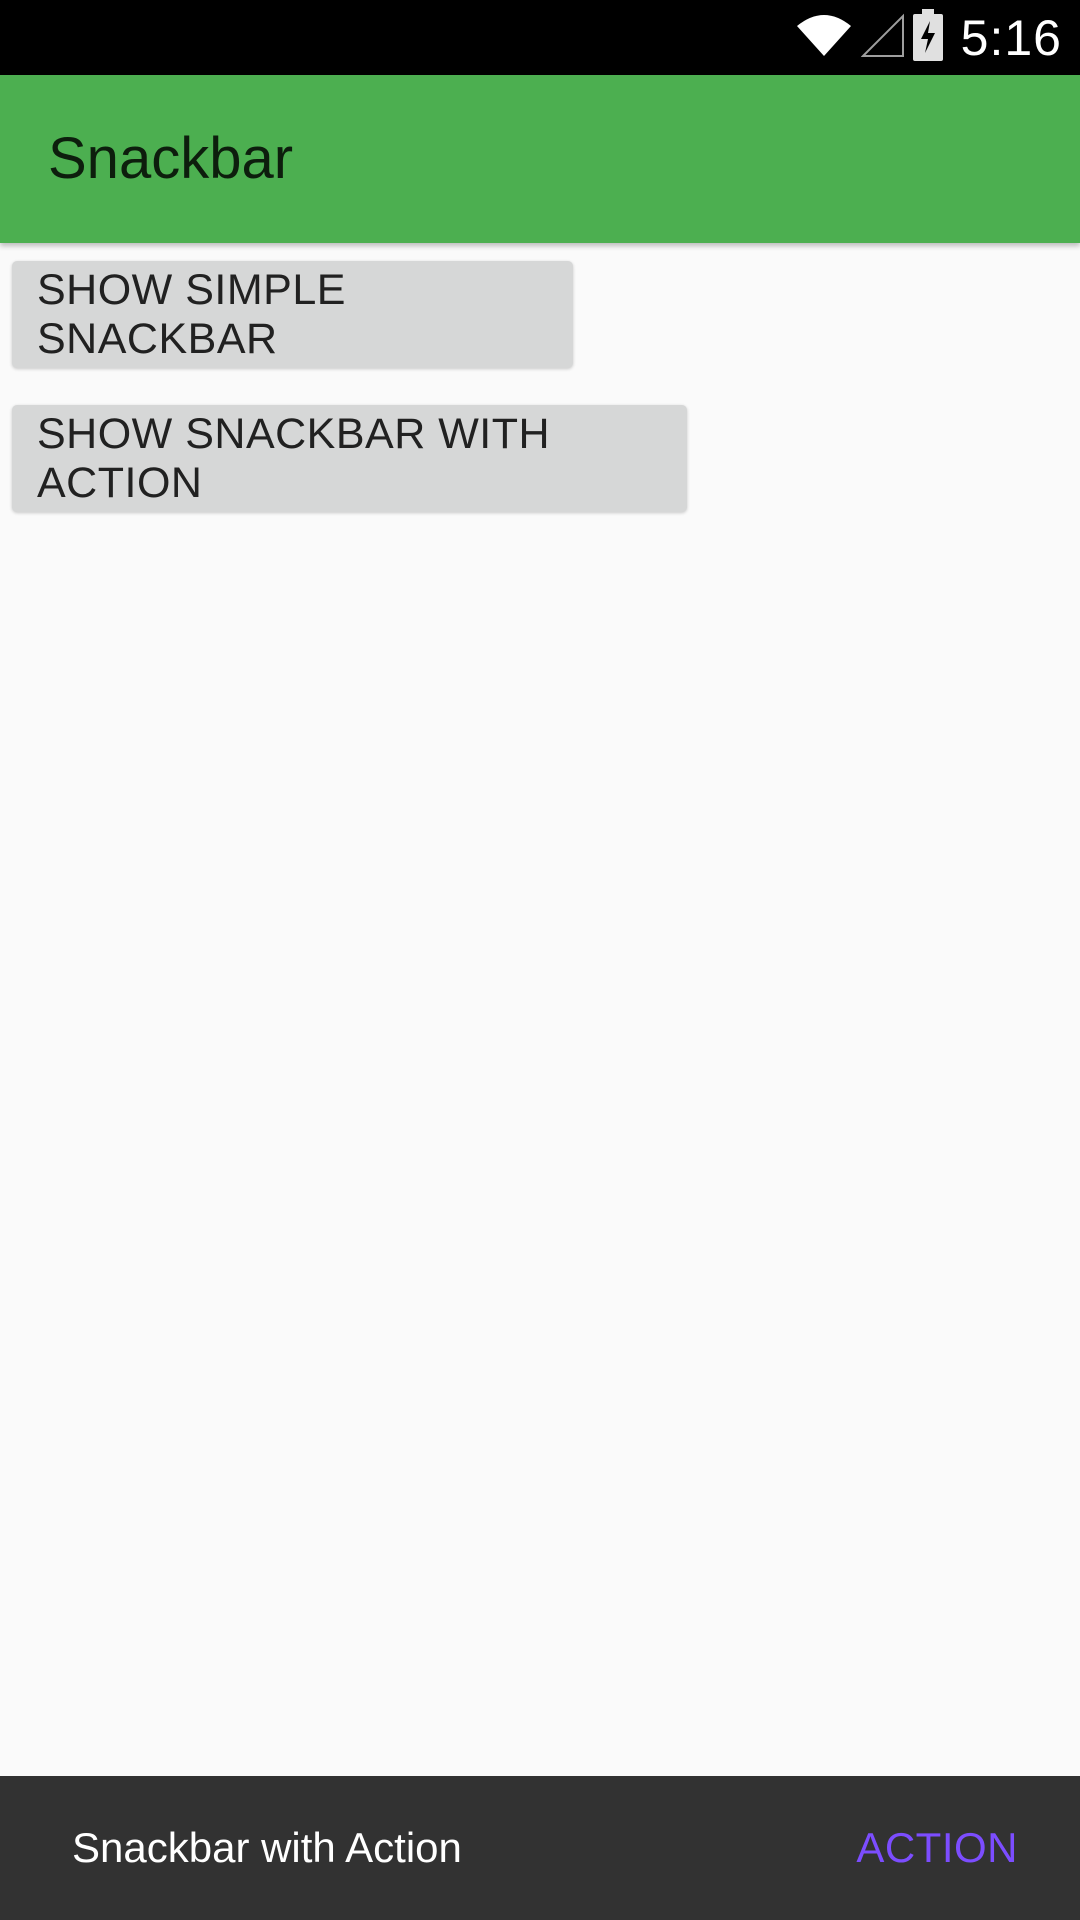 Image resolution: width=1080 pixels, height=1920 pixels. Describe the element at coordinates (540, 1848) in the screenshot. I see `snackbar: Snackbar with Action ACTION` at that location.